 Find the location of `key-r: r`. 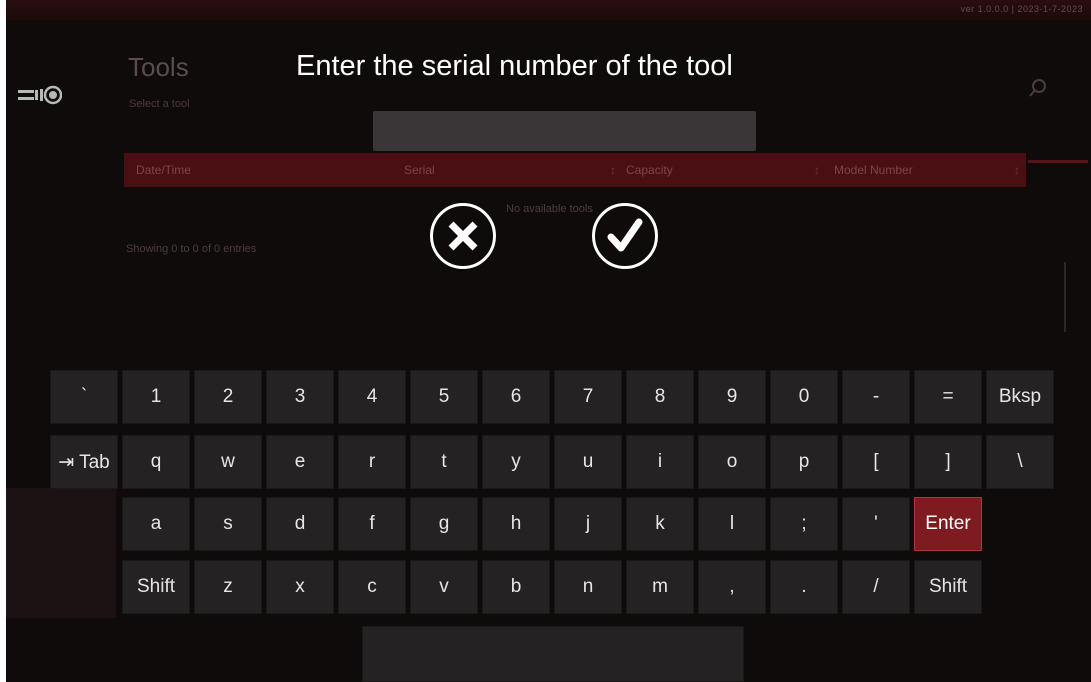

key-r: r is located at coordinates (372, 462).